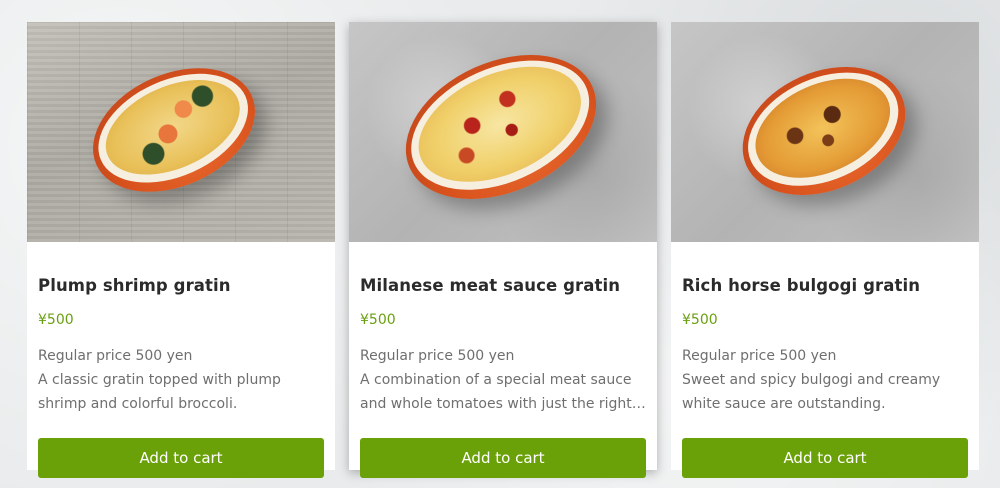  I want to click on product-title: Plump shrimp gratin, so click(134, 285).